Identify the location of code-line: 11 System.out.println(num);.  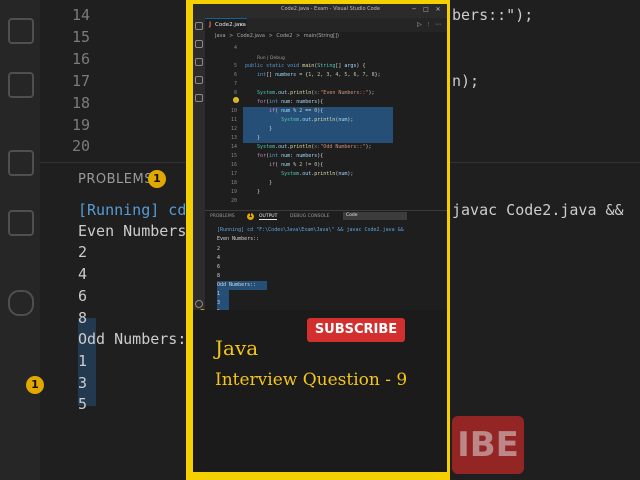
(326, 120).